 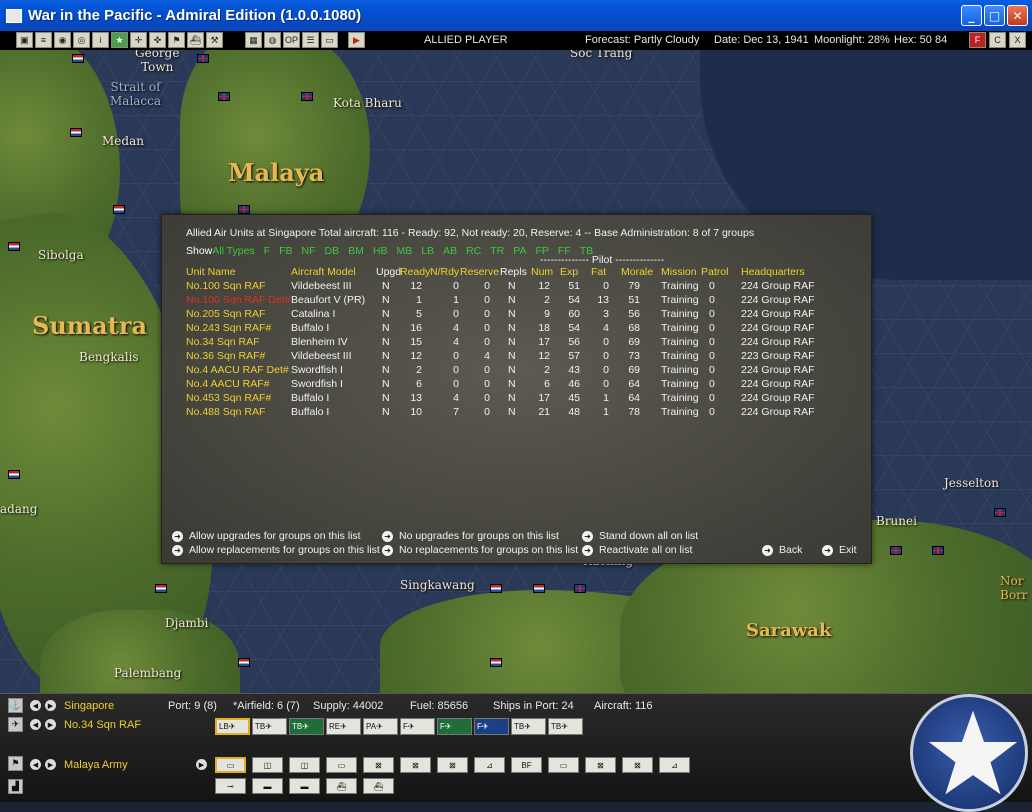 What do you see at coordinates (380, 726) in the screenshot?
I see `air-group-button: PA ✈` at bounding box center [380, 726].